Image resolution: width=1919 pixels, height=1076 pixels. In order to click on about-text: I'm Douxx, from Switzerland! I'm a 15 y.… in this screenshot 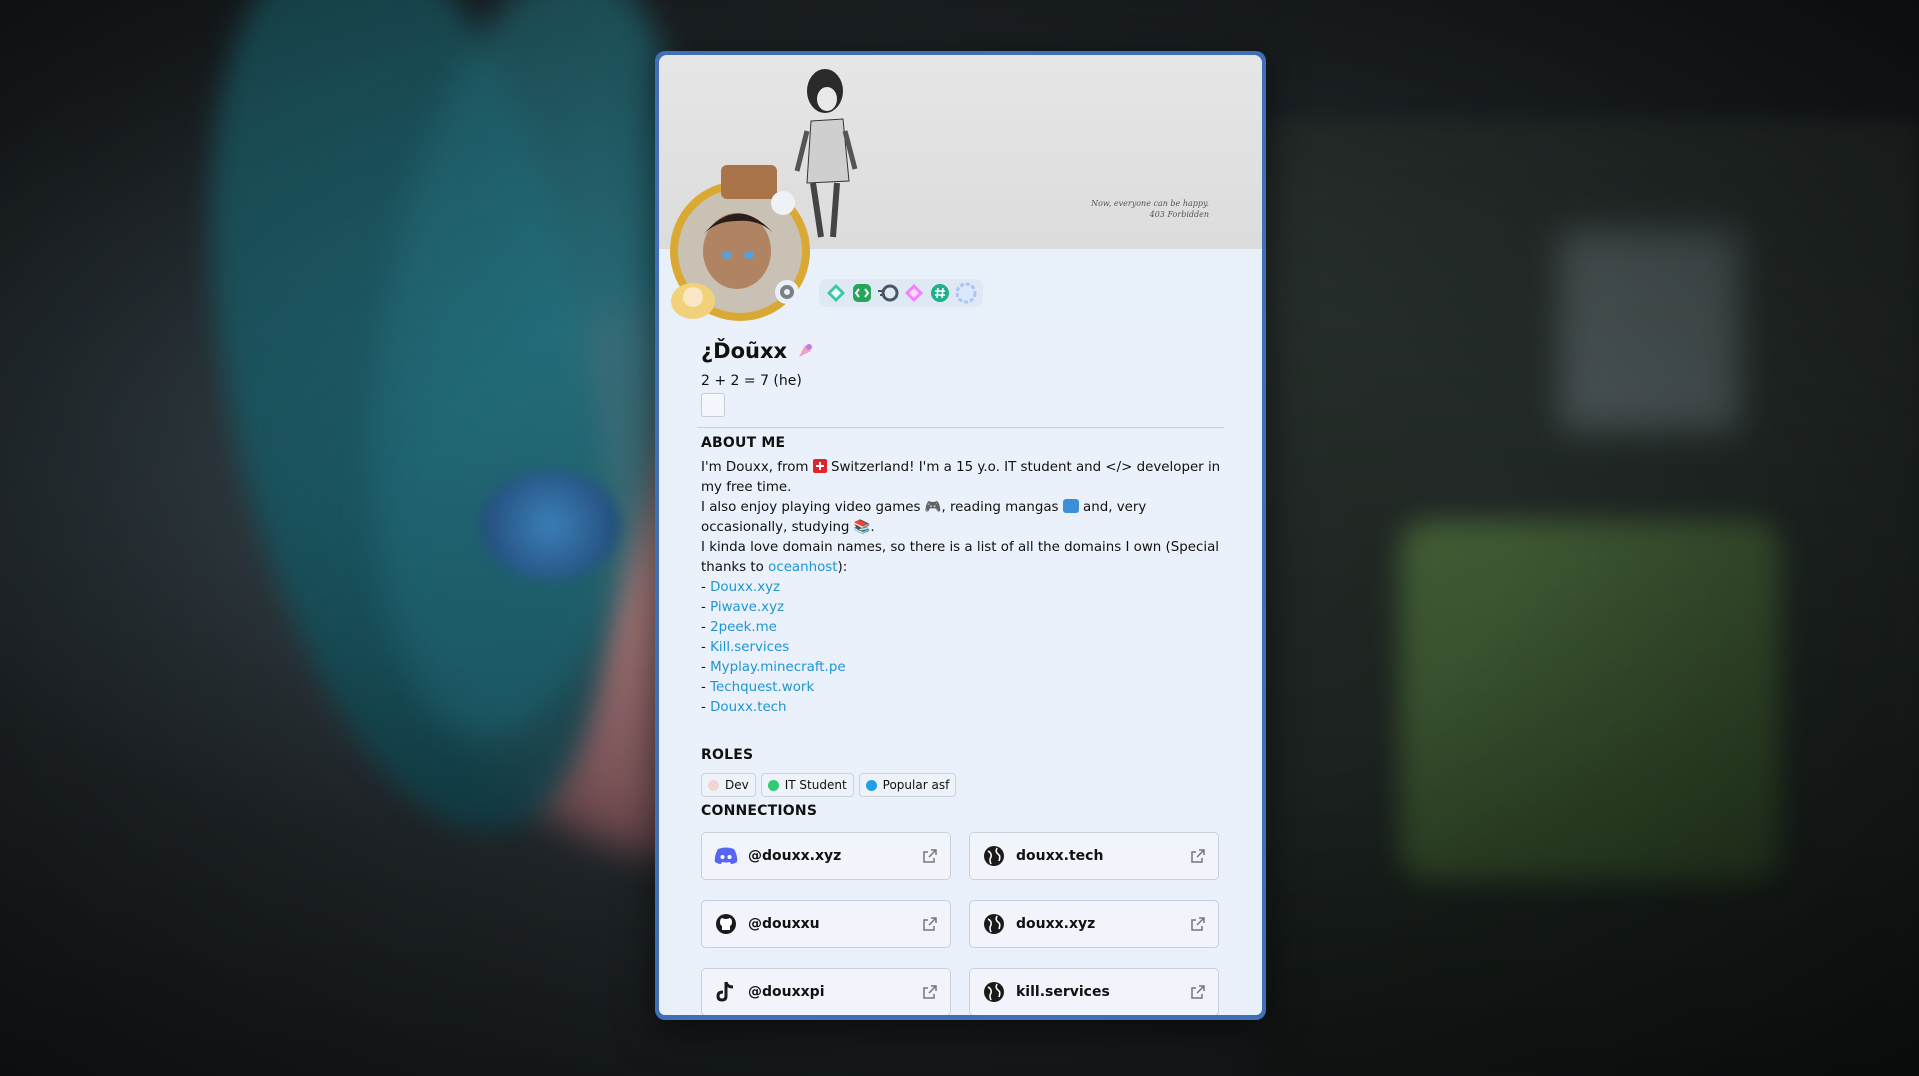, I will do `click(961, 588)`.